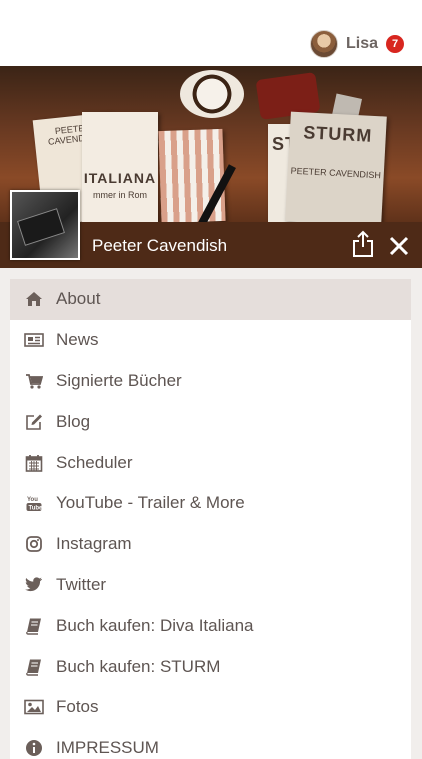 This screenshot has width=422, height=759. I want to click on page-title: Peeter Cavendish, so click(160, 245).